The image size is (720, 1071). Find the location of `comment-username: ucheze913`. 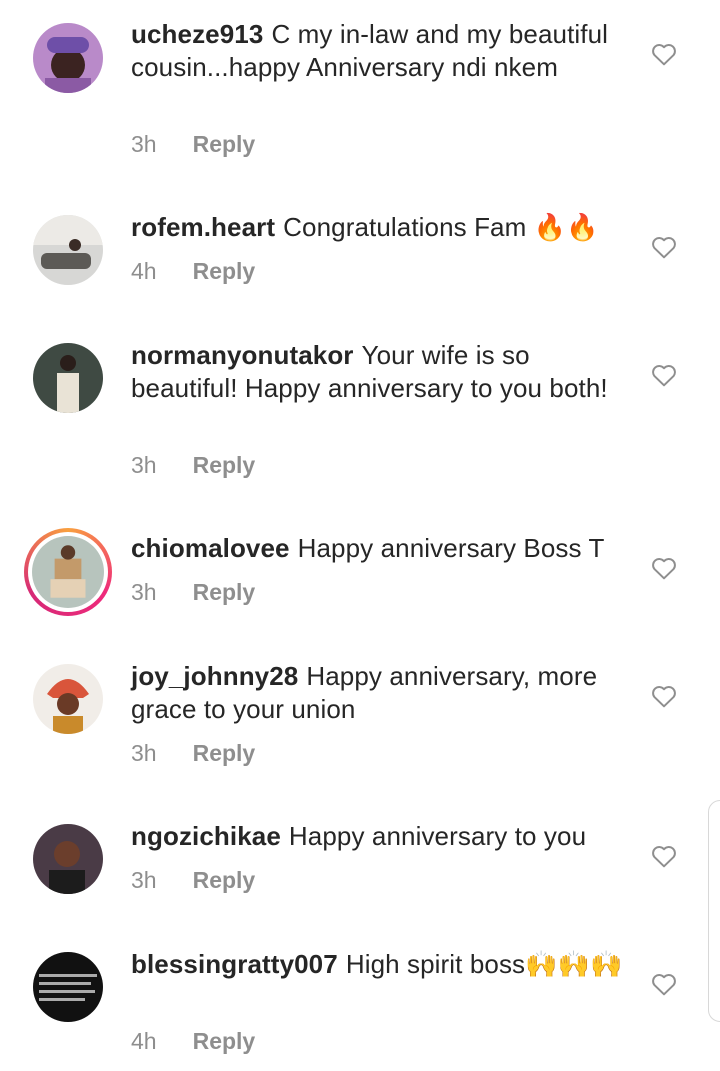

comment-username: ucheze913 is located at coordinates (197, 34).